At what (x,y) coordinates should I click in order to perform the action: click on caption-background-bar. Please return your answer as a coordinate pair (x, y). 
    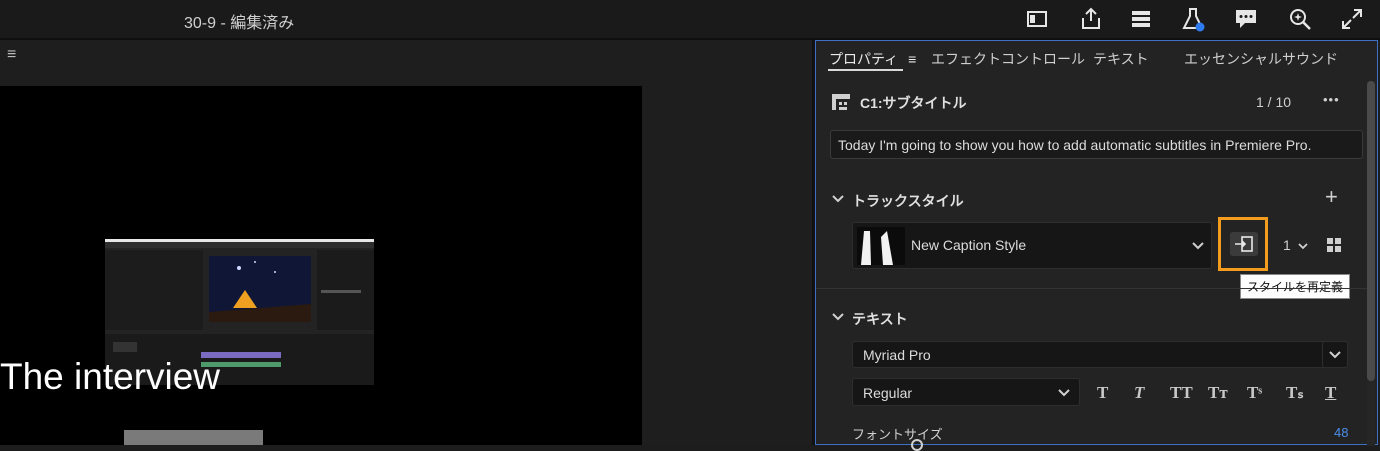
    Looking at the image, I should click on (193, 437).